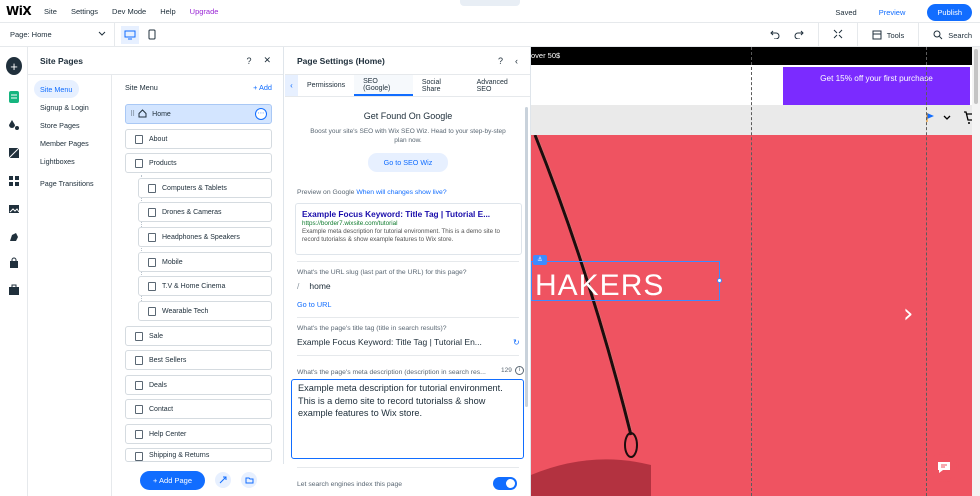  I want to click on index-page-toggle, so click(505, 483).